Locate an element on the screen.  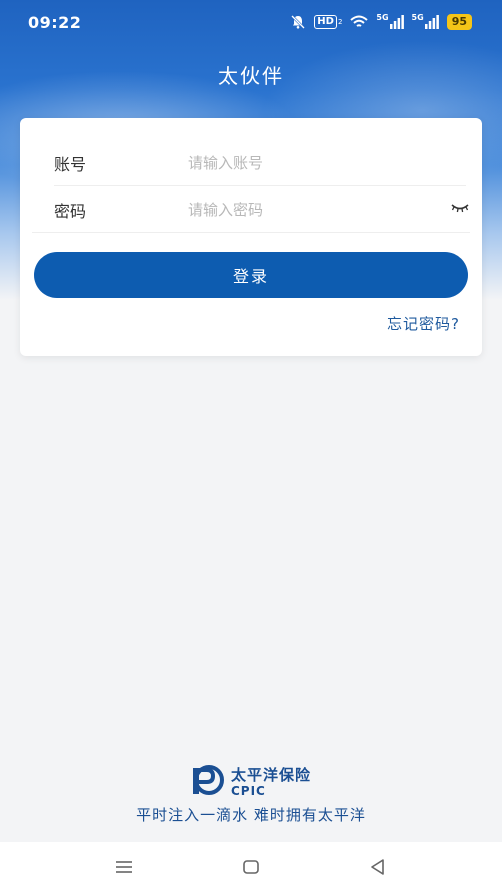
password-row: 密码 is located at coordinates (251, 210).